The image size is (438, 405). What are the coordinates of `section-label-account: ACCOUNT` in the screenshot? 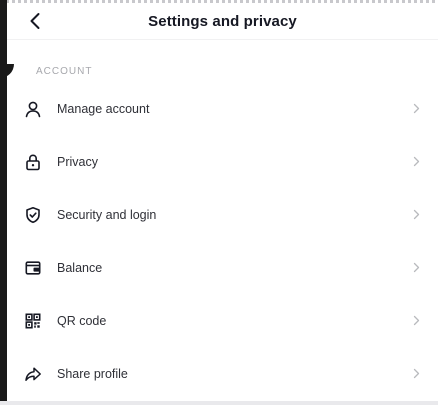 It's located at (64, 71).